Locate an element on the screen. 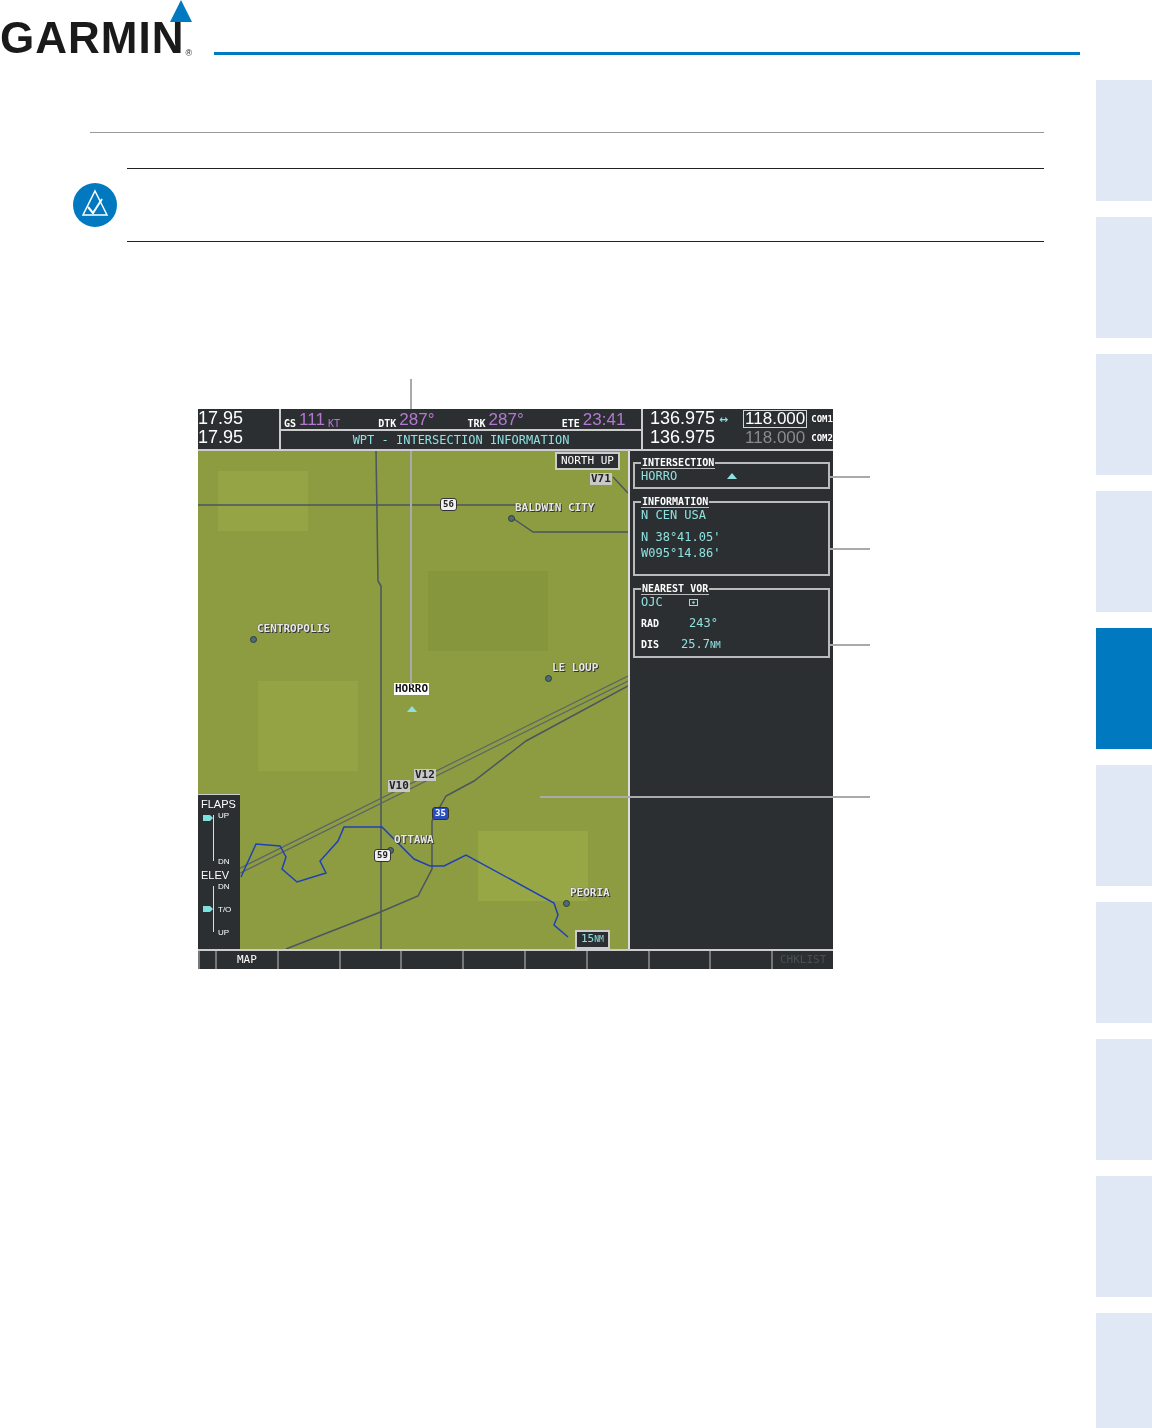 The height and width of the screenshot is (1428, 1152). field-value: 23:41 is located at coordinates (604, 420).